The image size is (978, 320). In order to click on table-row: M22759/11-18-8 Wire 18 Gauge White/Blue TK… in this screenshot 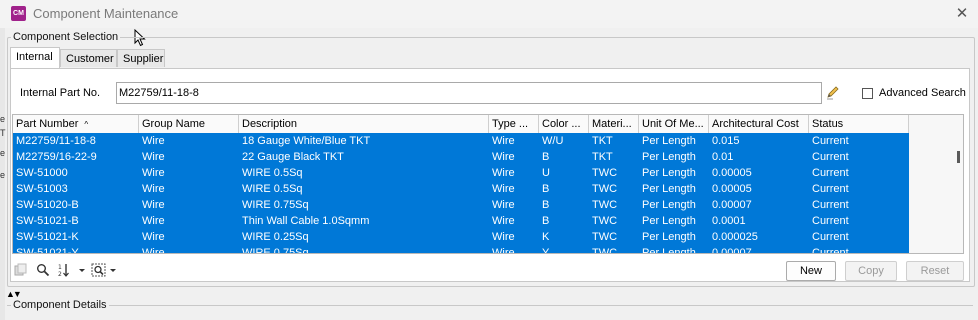, I will do `click(461, 141)`.